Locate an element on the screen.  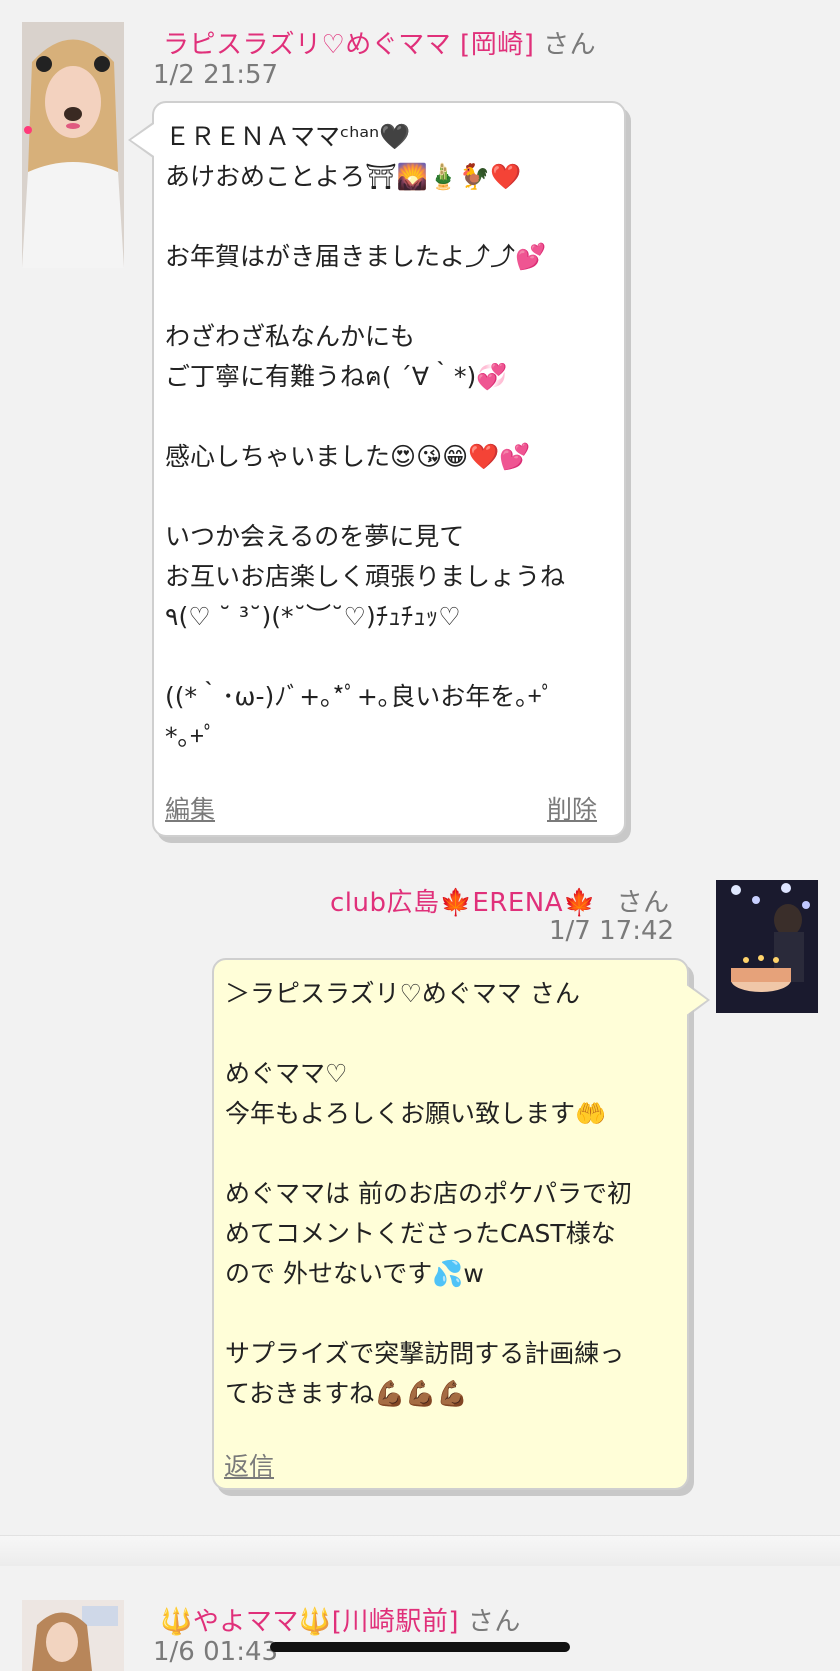
birthday-cake-photo-avatar-icon is located at coordinates (767, 946).